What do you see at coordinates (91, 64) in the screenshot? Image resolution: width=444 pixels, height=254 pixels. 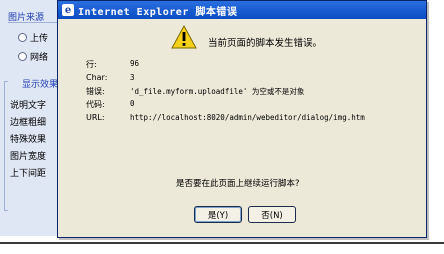 I see `line-label: 行:` at bounding box center [91, 64].